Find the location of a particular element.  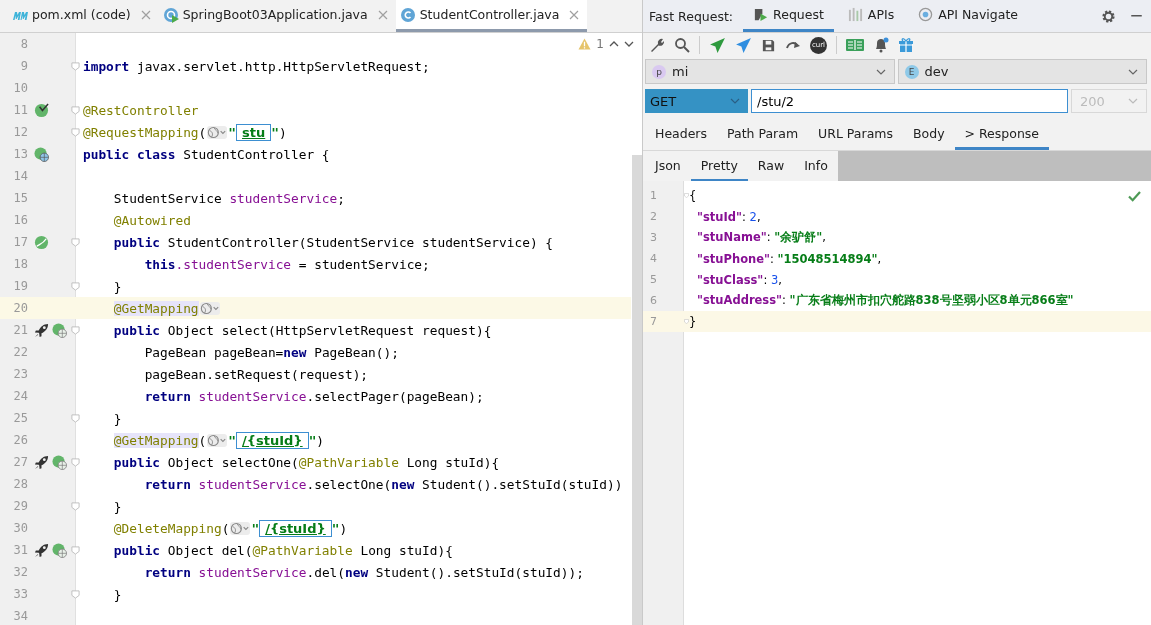

chevron-down-icon is located at coordinates (629, 44).